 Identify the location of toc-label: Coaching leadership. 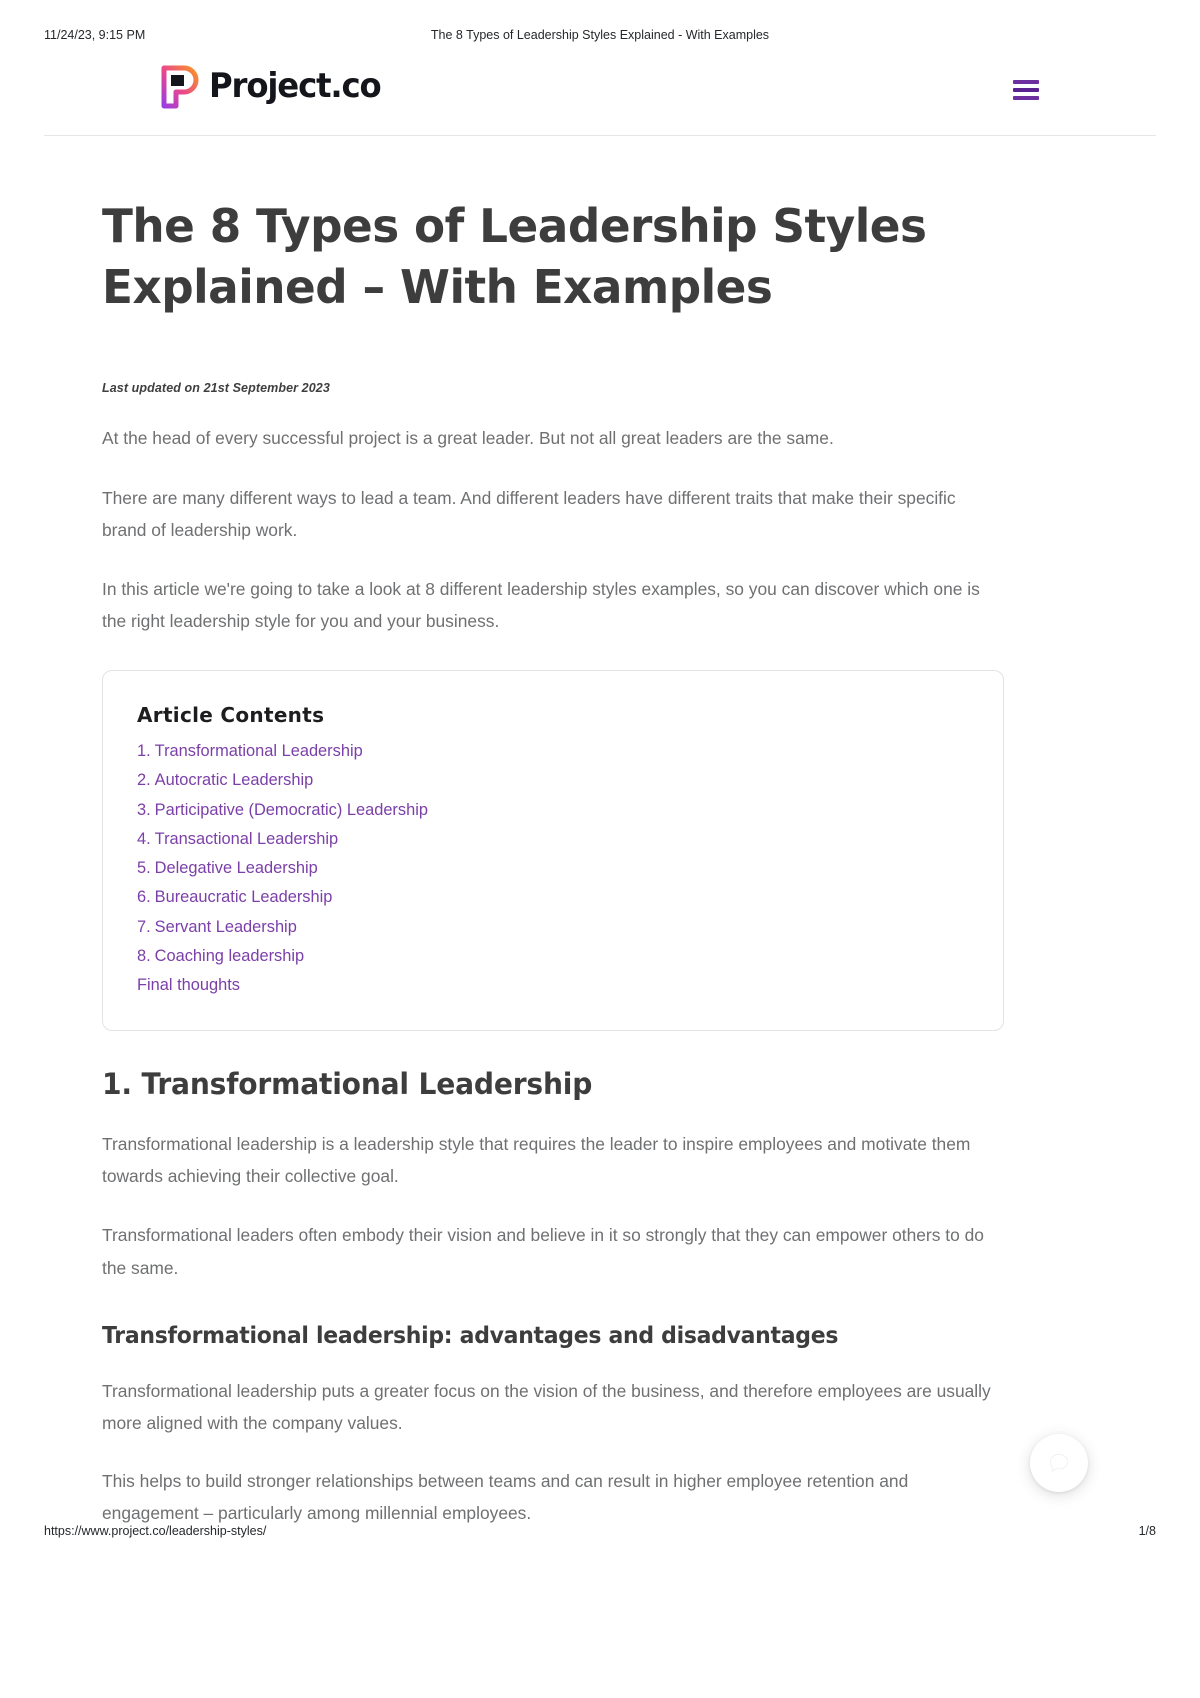
(229, 955).